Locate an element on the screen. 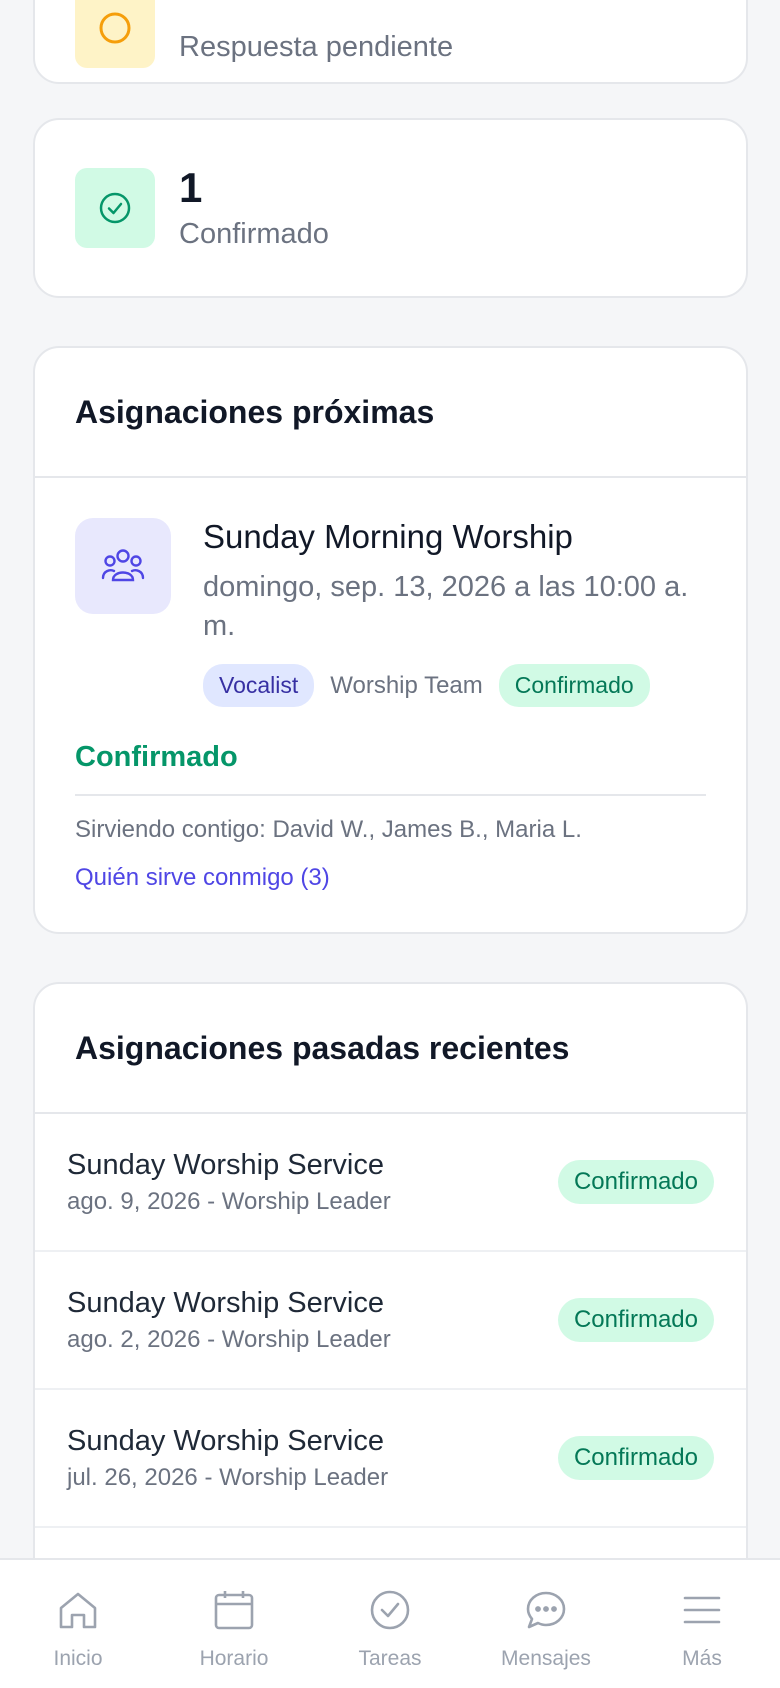 This screenshot has height=1688, width=780. past-item-sub: ago. 2, 2026 - Worship Leader is located at coordinates (229, 1339).